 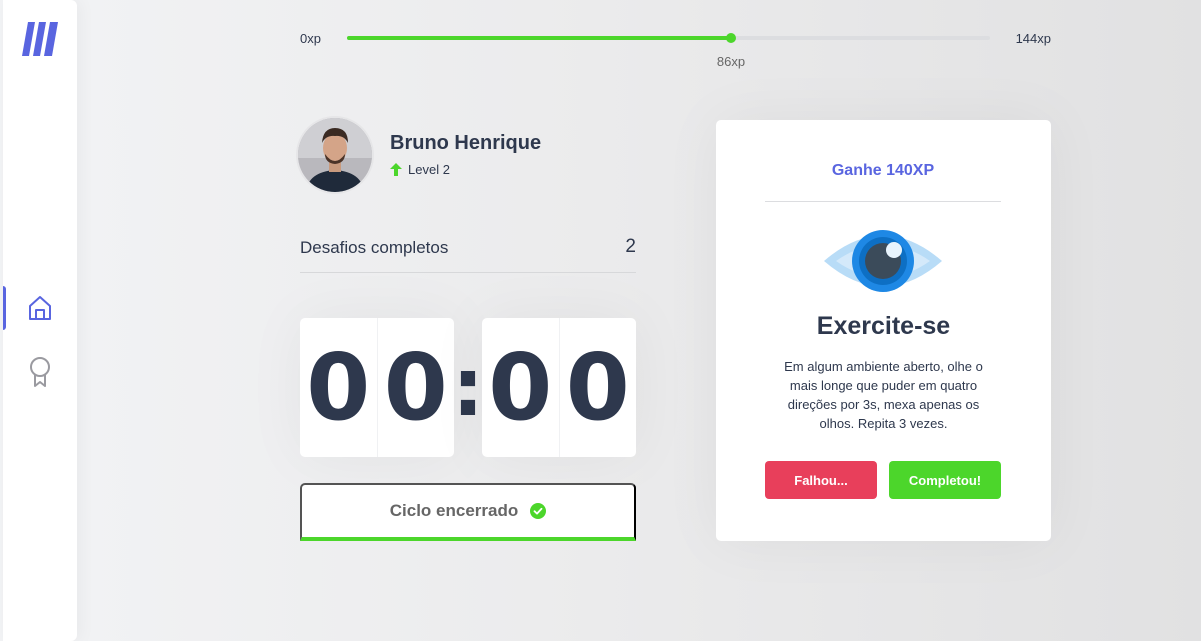 I want to click on level-up-icon, so click(x=396, y=169).